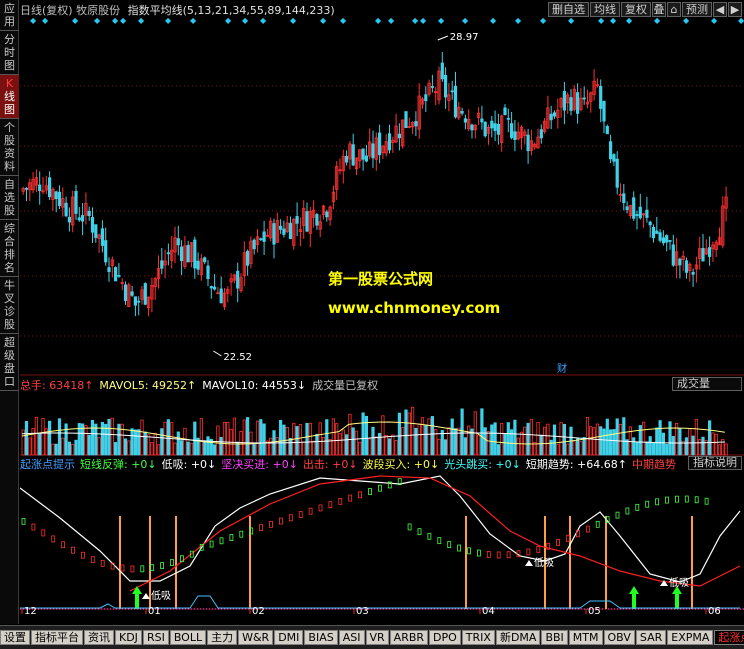 The image size is (744, 649). Describe the element at coordinates (289, 637) in the screenshot. I see `tab-8: DMI` at that location.